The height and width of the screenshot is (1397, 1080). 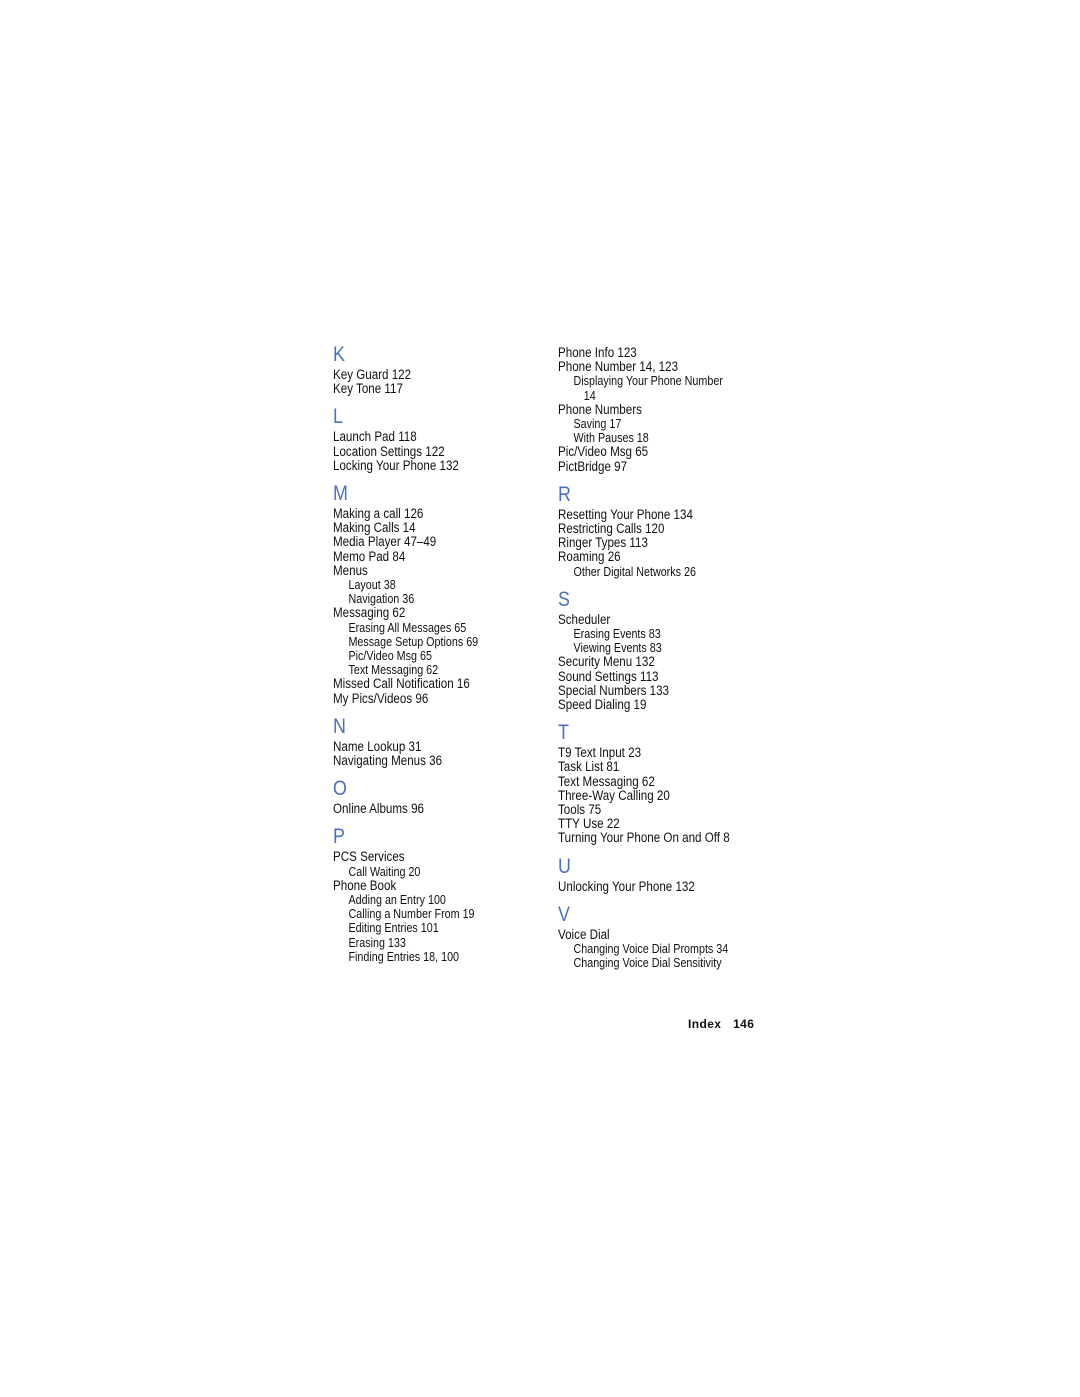 I want to click on index-subentry: Erasing Events 83, so click(x=617, y=634).